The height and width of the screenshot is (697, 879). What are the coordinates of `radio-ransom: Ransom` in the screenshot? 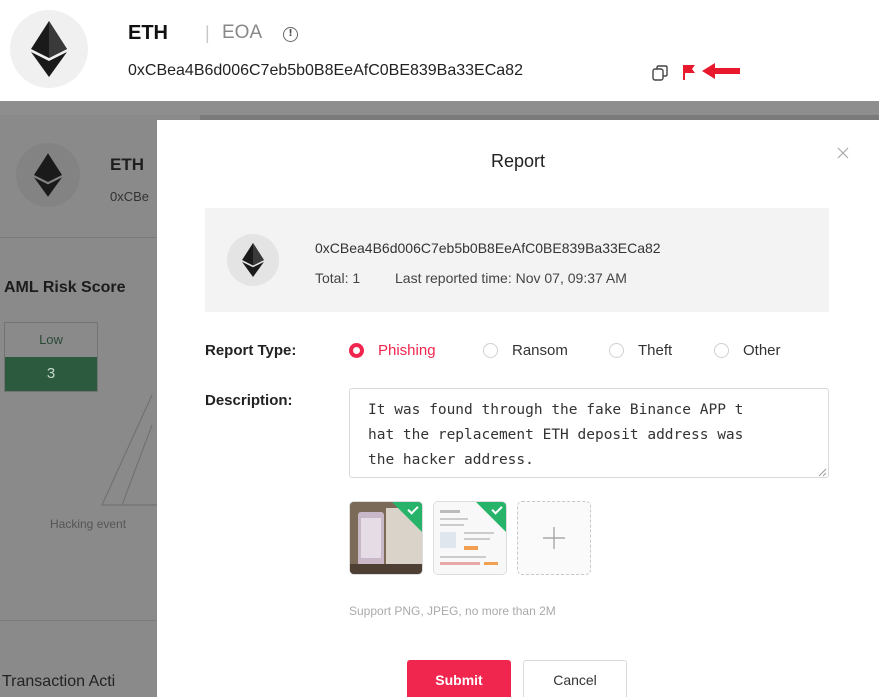 It's located at (525, 350).